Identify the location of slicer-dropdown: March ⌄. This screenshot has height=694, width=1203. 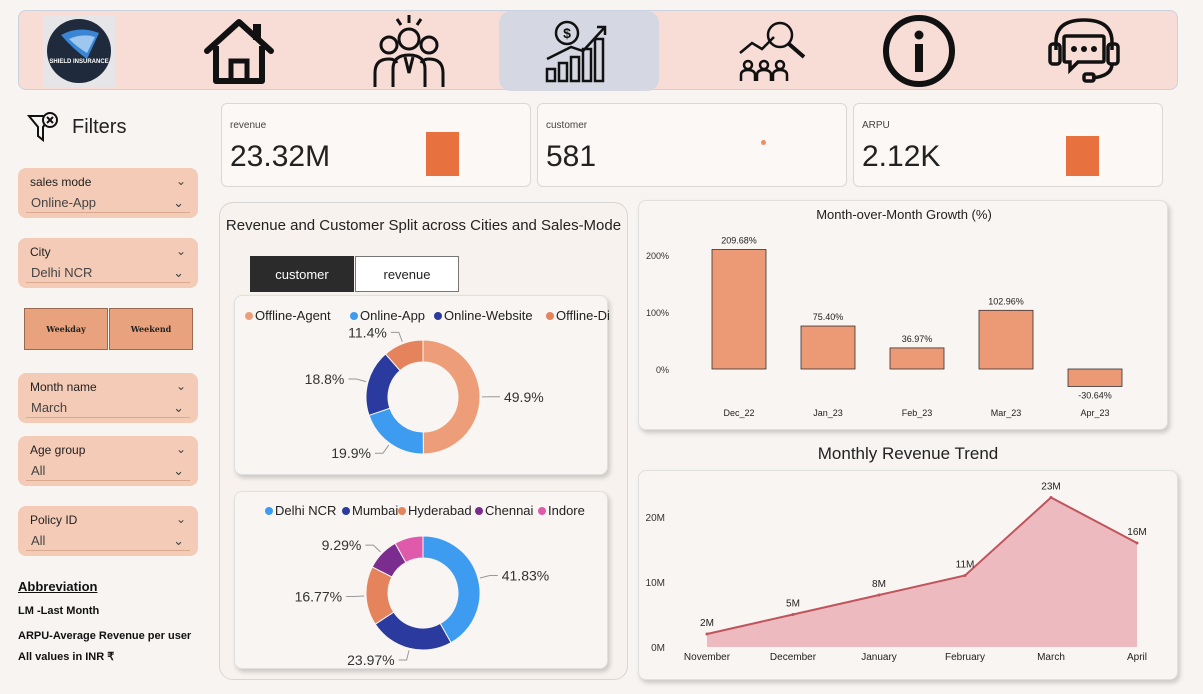
(108, 408).